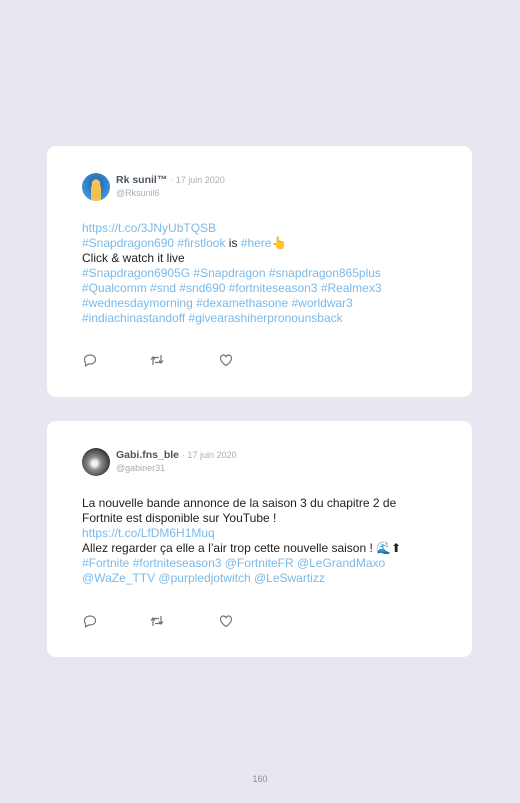 The image size is (520, 803). I want to click on tweet-link: https://t.co/LfDM6H1Muq, so click(148, 533).